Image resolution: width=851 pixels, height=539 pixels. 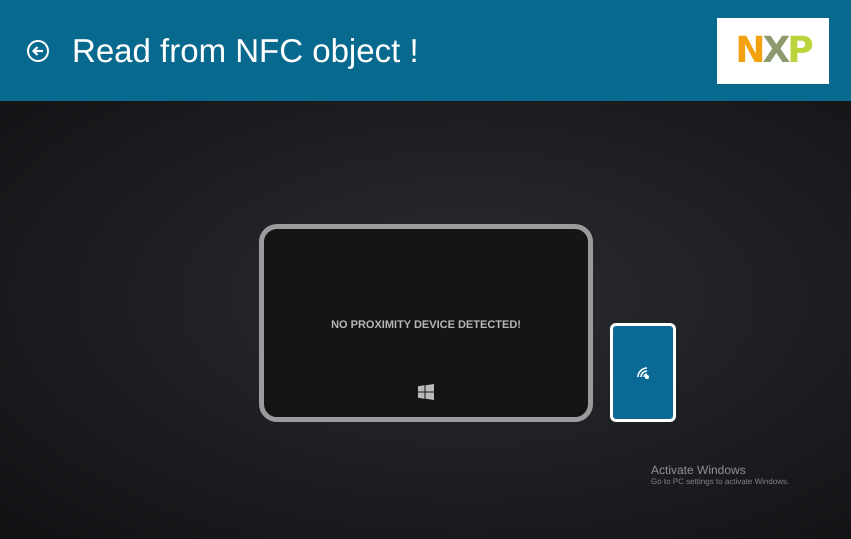 What do you see at coordinates (773, 51) in the screenshot?
I see `logo: NXP` at bounding box center [773, 51].